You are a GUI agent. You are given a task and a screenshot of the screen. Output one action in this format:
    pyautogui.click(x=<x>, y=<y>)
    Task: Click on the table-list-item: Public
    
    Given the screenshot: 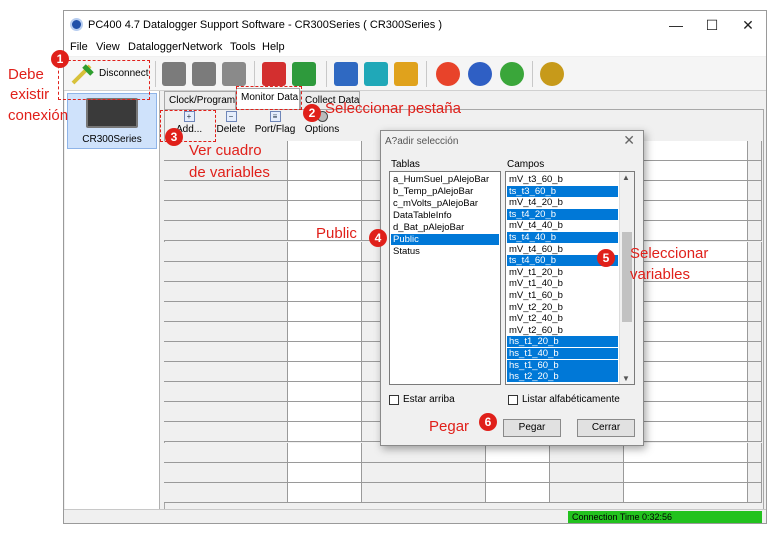 What is the action you would take?
    pyautogui.click(x=445, y=239)
    